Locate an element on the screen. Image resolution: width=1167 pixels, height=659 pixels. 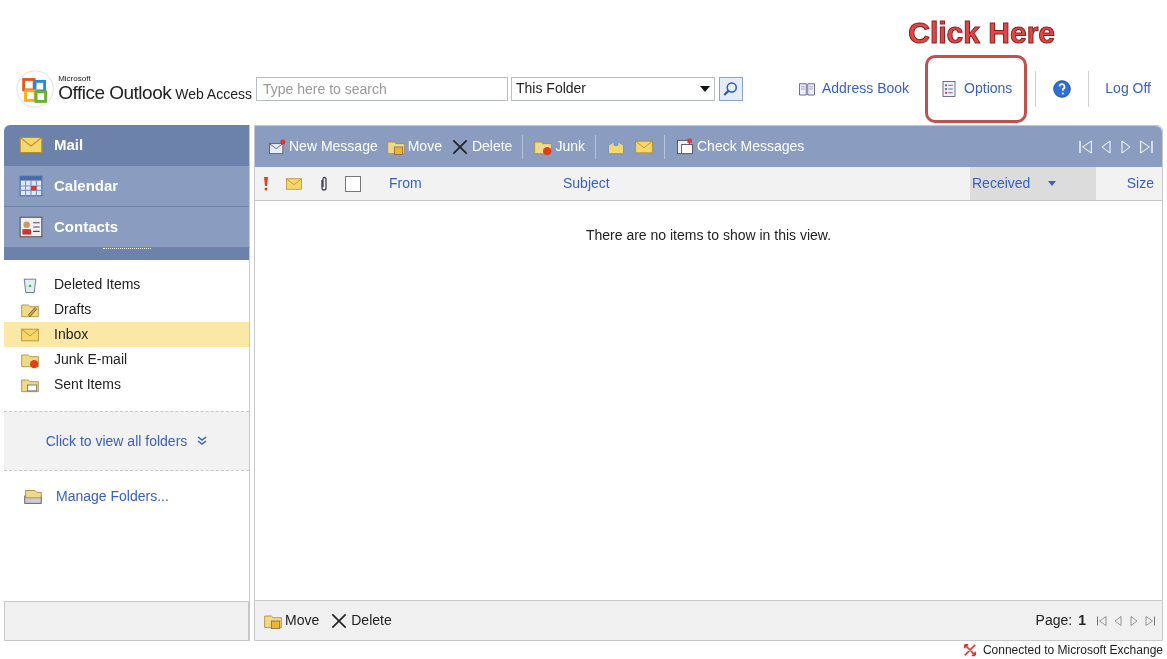
select-all-checkbox is located at coordinates (353, 183).